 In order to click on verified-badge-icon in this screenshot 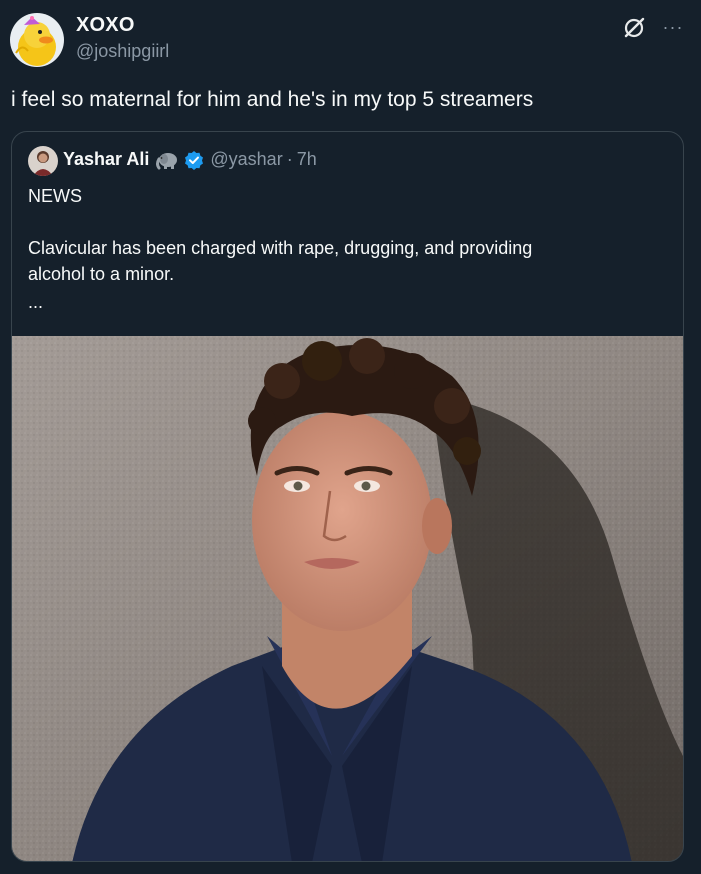, I will do `click(194, 160)`.